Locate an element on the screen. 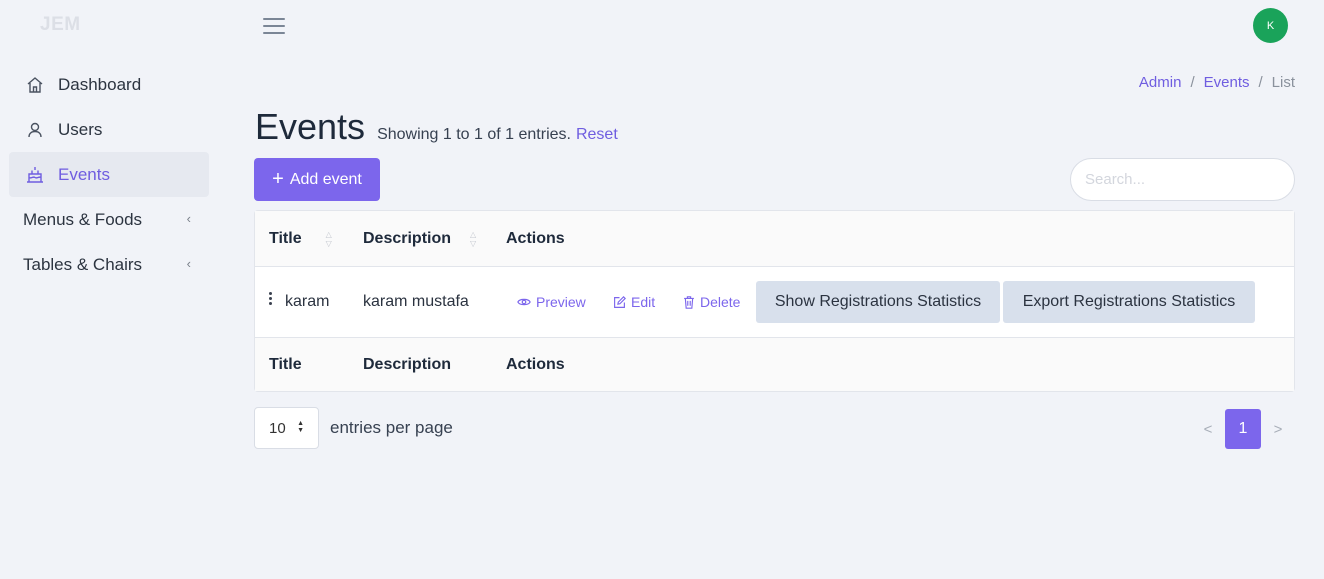  show-registrations-statistics-button: Show Registrations Statistics is located at coordinates (878, 302).